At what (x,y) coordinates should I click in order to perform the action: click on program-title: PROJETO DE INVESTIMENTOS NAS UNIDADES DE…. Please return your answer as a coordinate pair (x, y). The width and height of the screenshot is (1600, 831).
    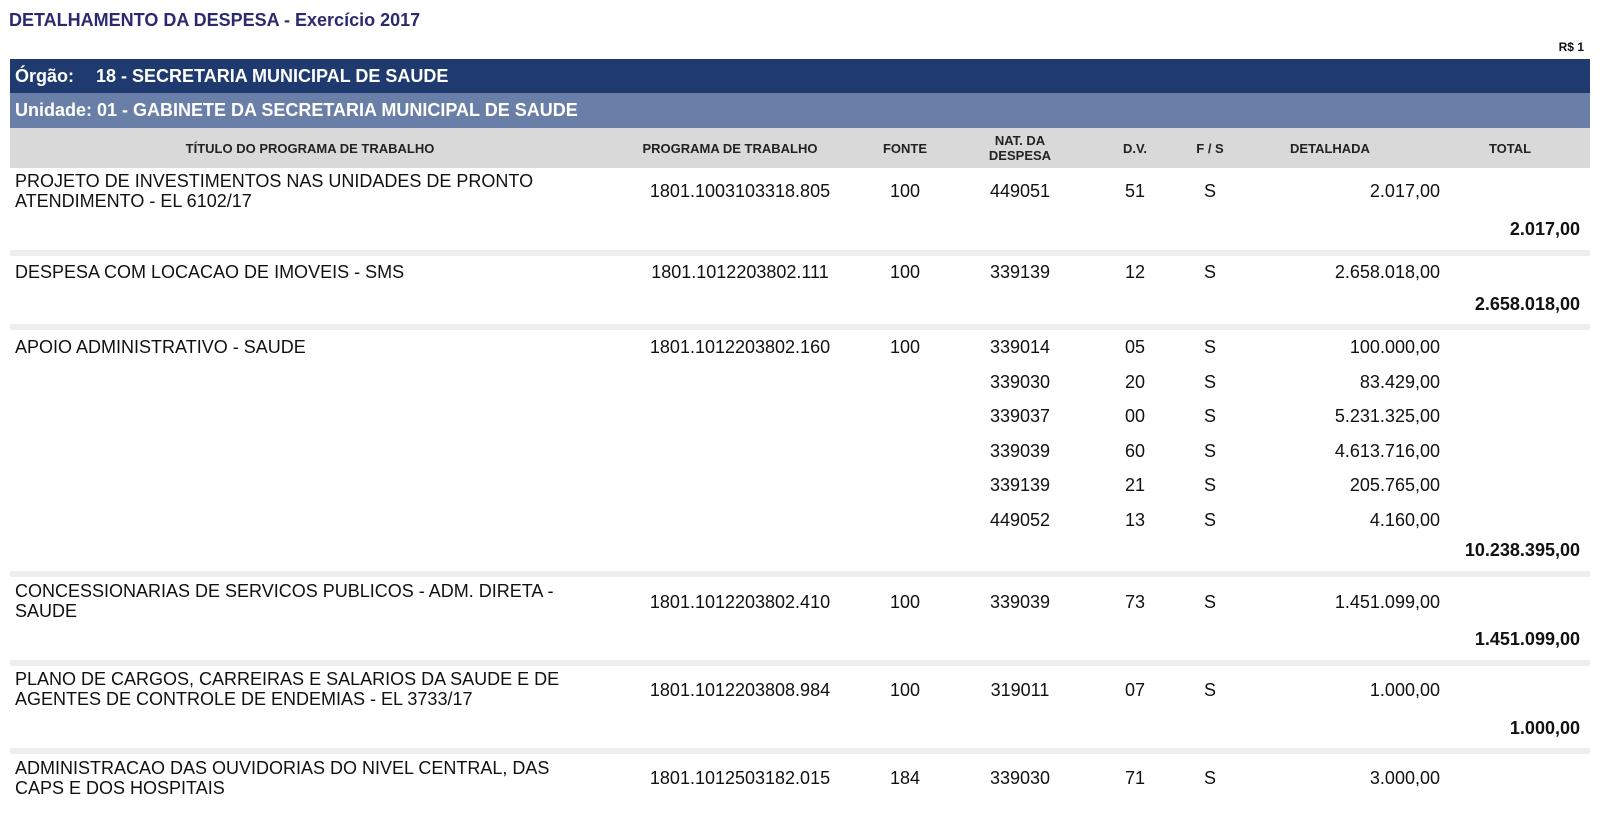
    Looking at the image, I should click on (274, 191).